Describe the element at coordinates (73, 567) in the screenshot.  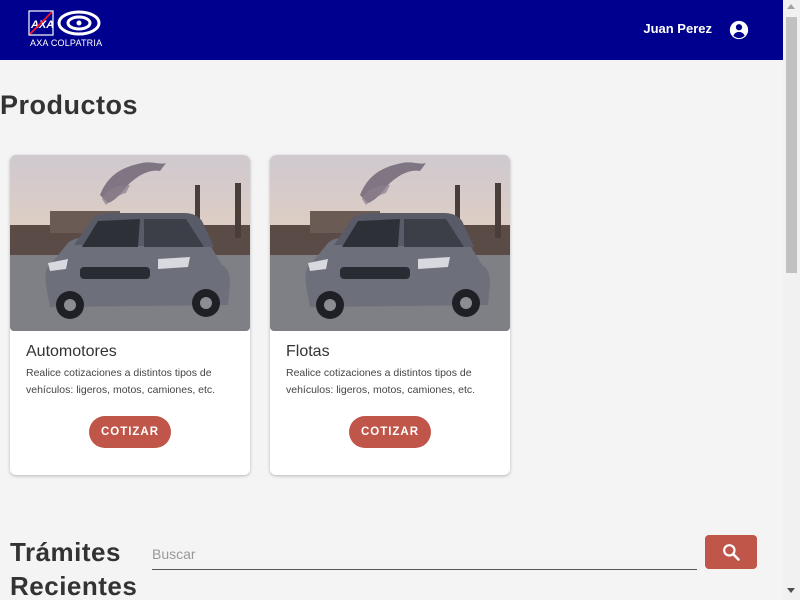
I see `recent-procedures-title: Trámites Recientes` at that location.